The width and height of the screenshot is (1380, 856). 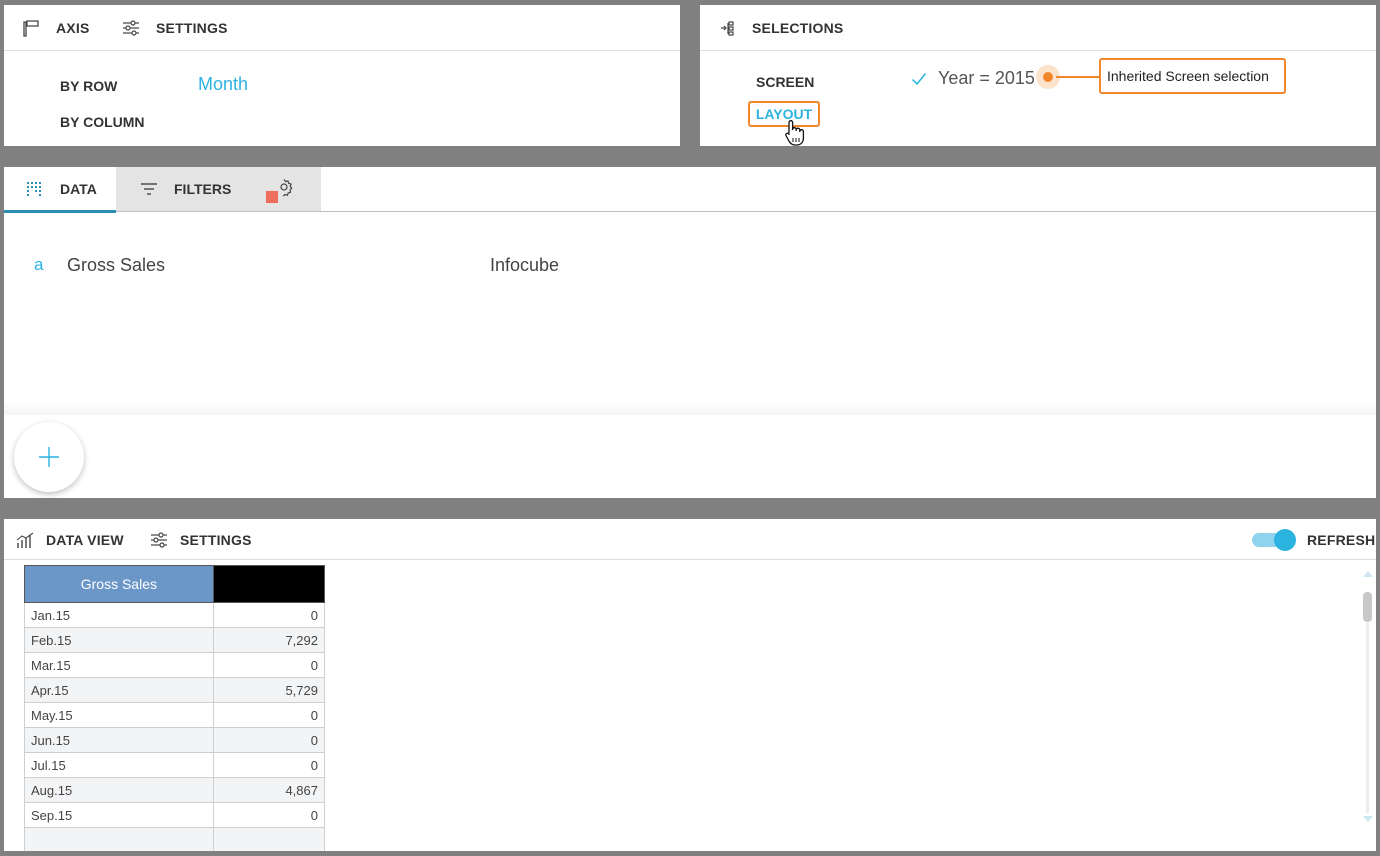 I want to click on refresh-toggle, so click(x=1275, y=540).